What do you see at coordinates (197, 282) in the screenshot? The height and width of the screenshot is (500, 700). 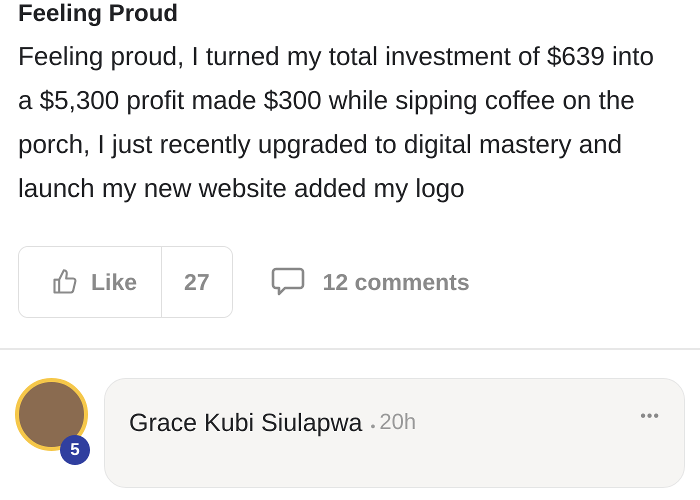 I see `like-count: 27` at bounding box center [197, 282].